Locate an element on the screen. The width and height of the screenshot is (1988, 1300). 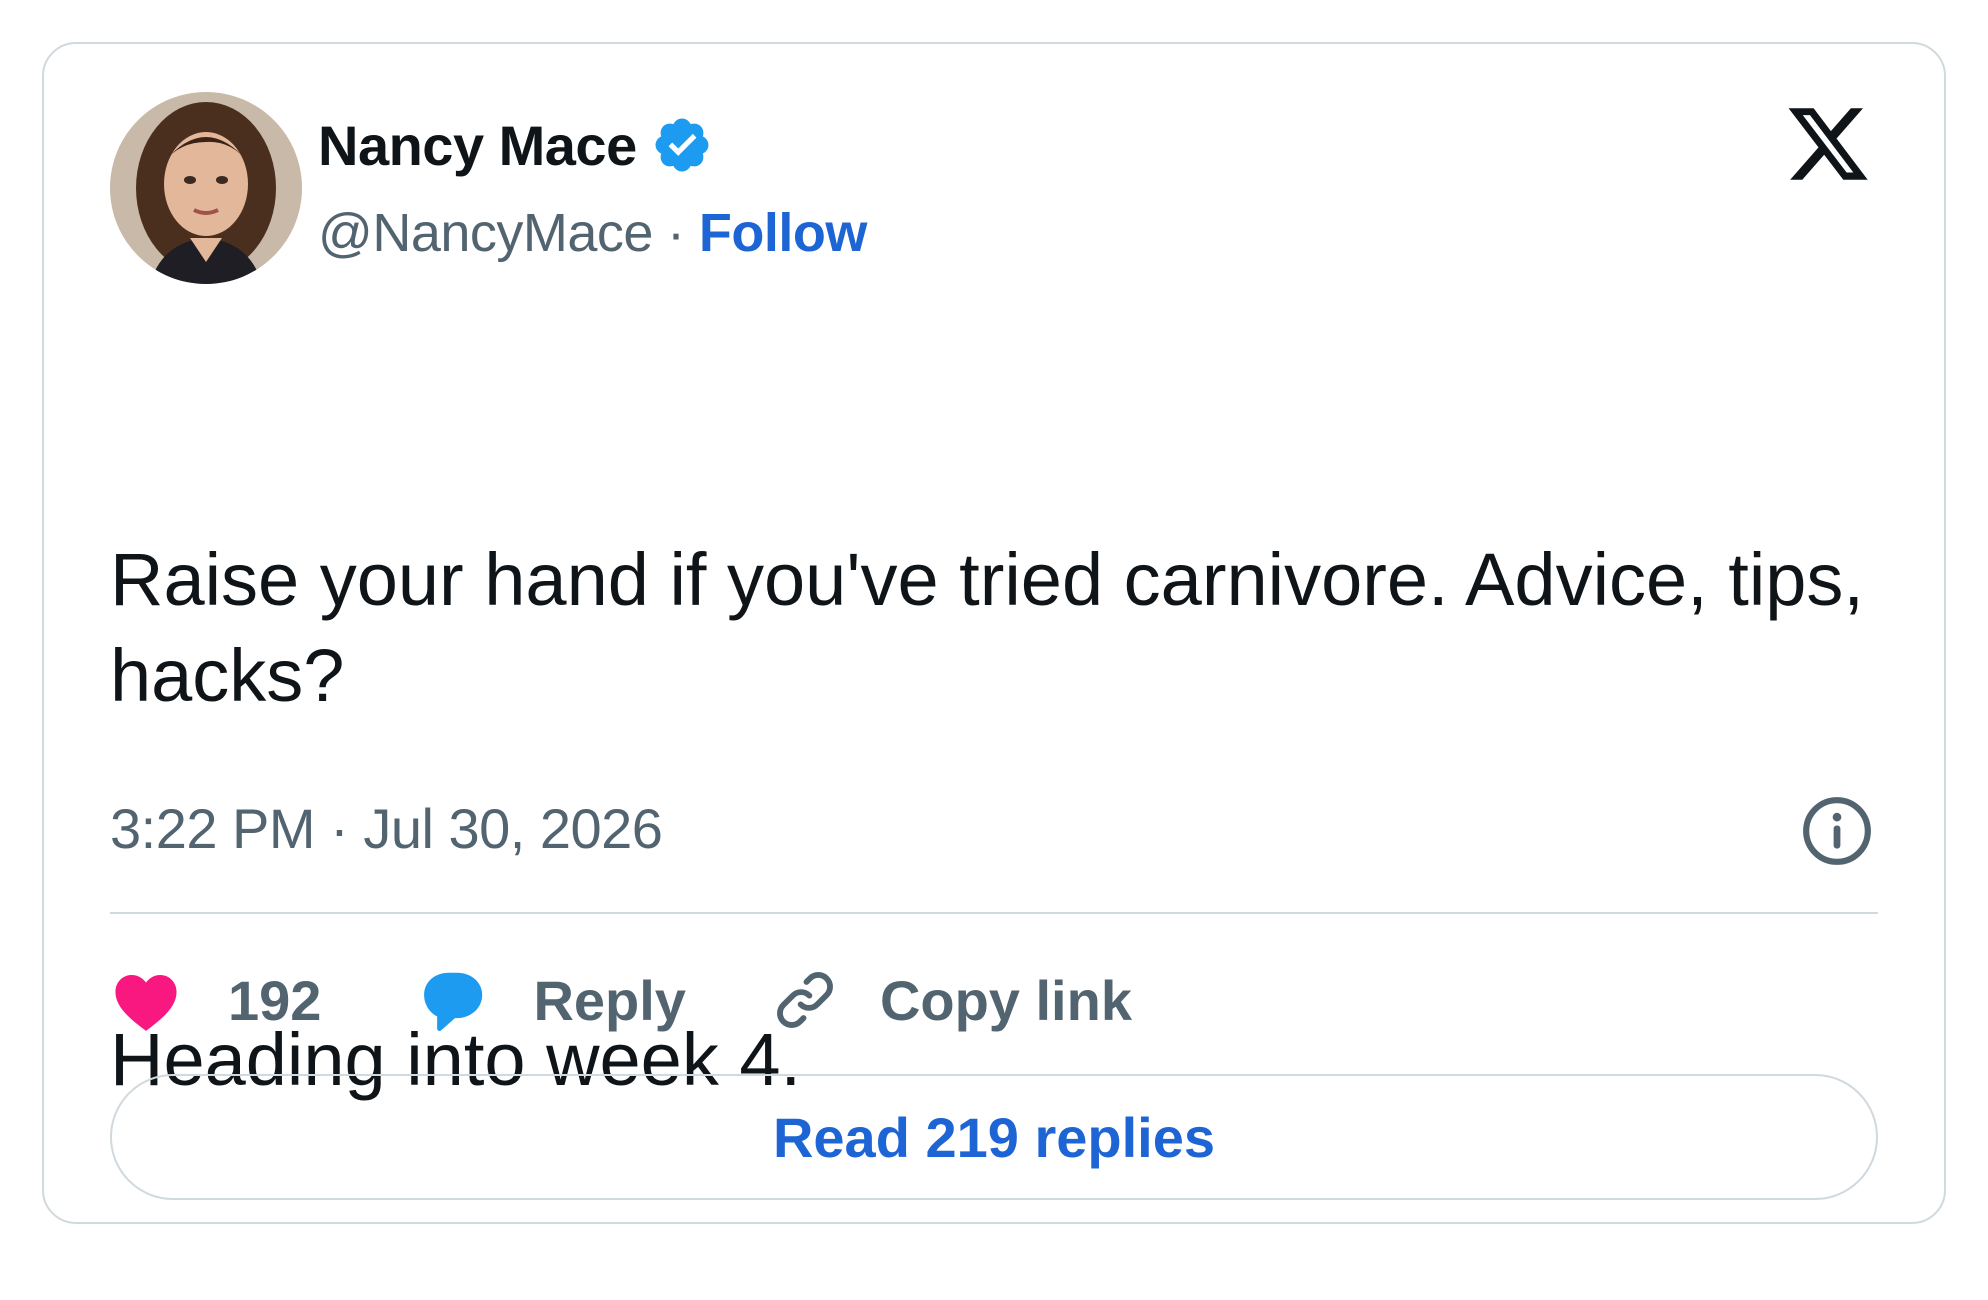
speech-bubble-icon is located at coordinates (453, 1001).